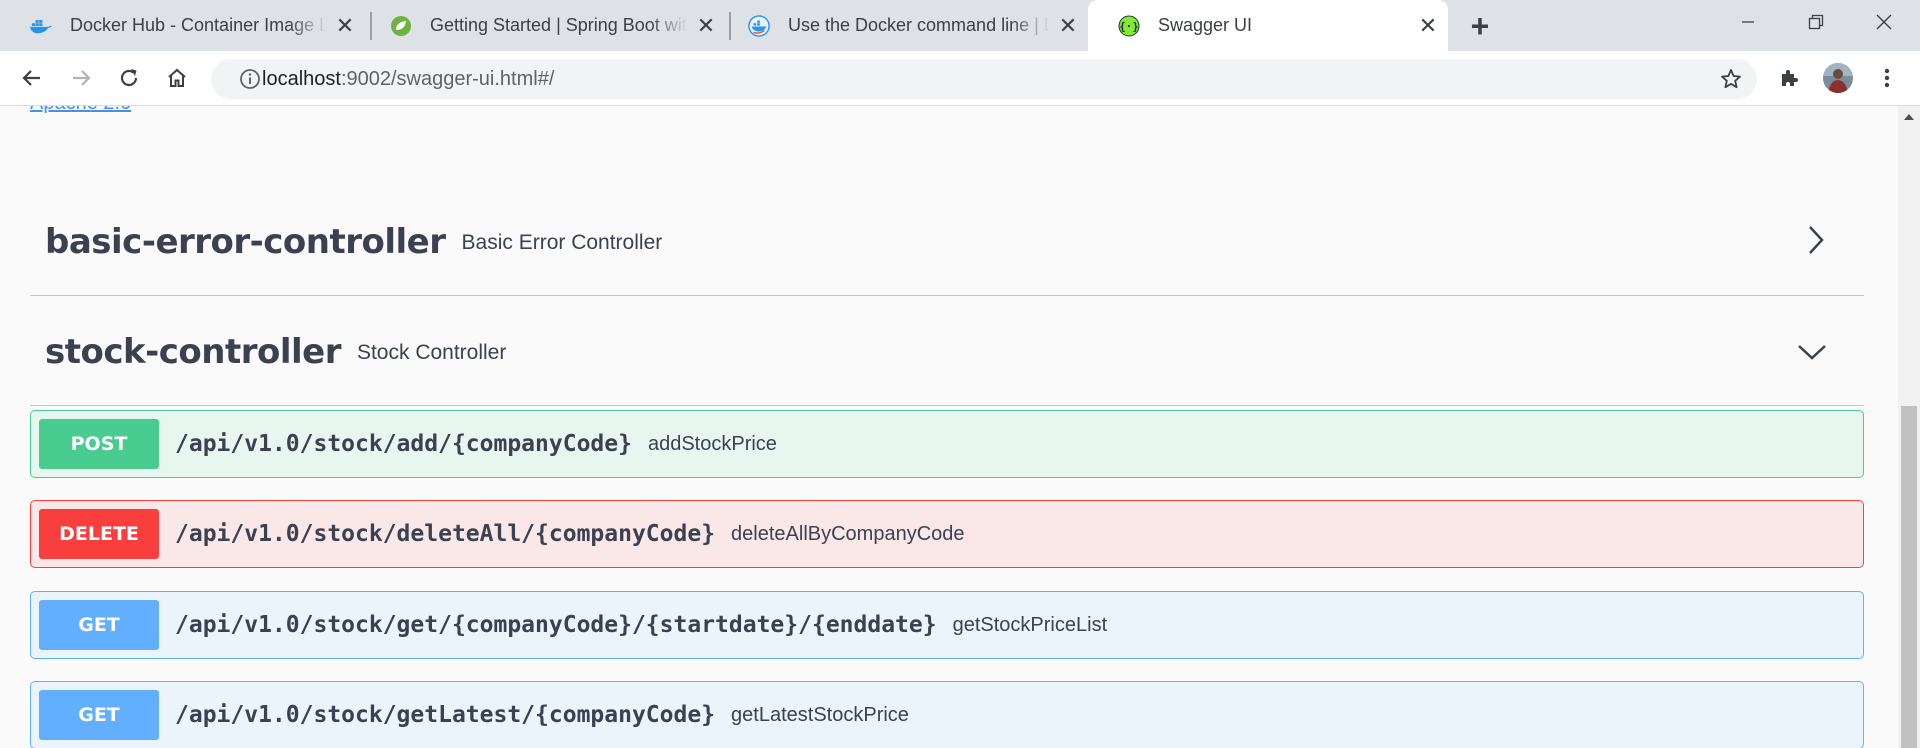 This screenshot has height=748, width=1920. Describe the element at coordinates (1731, 81) in the screenshot. I see `bookmark-star-icon` at that location.